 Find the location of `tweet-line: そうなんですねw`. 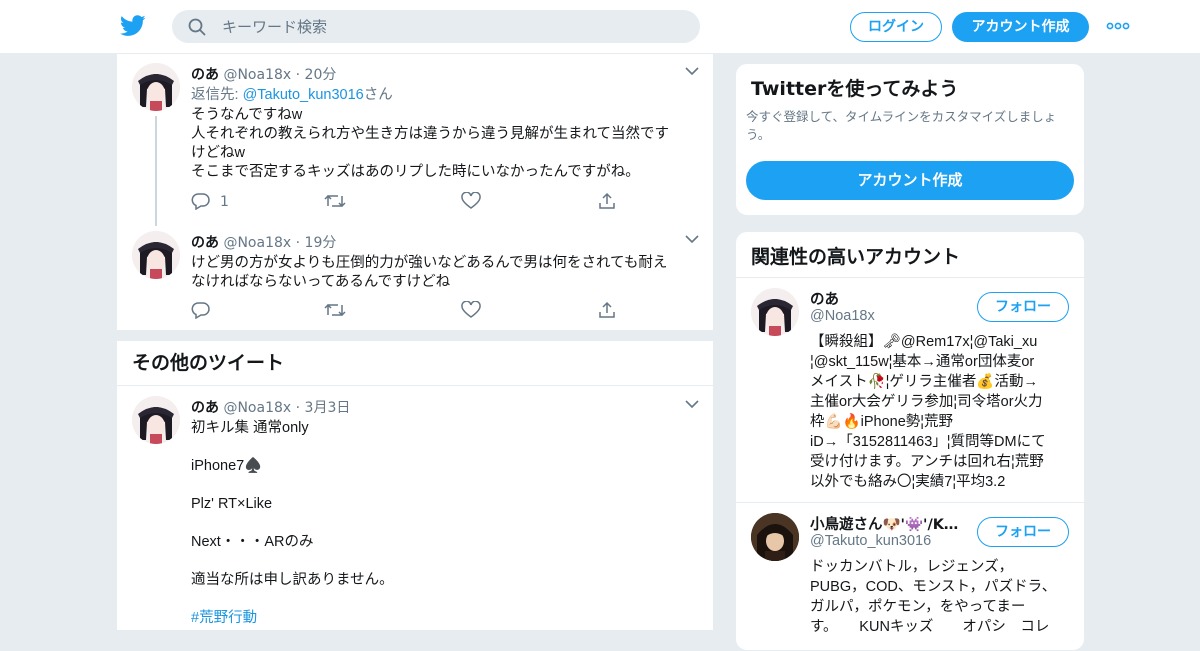

tweet-line: そうなんですねw is located at coordinates (247, 115).